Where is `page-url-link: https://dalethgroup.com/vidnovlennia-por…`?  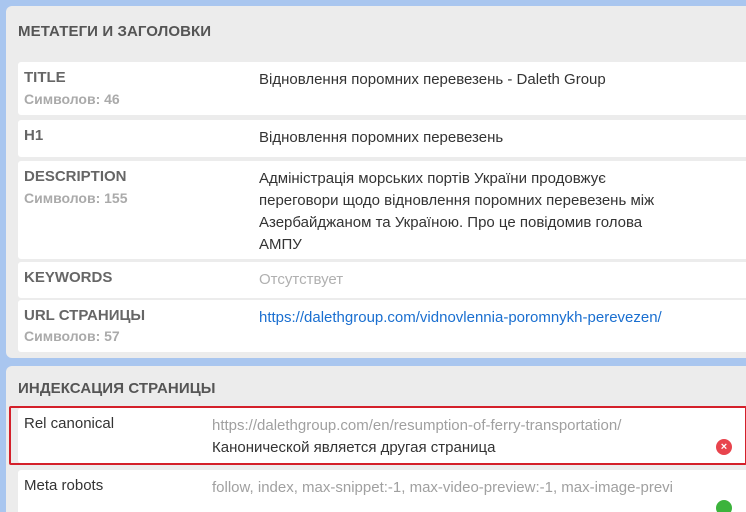 page-url-link: https://dalethgroup.com/vidnovlennia-por… is located at coordinates (469, 318).